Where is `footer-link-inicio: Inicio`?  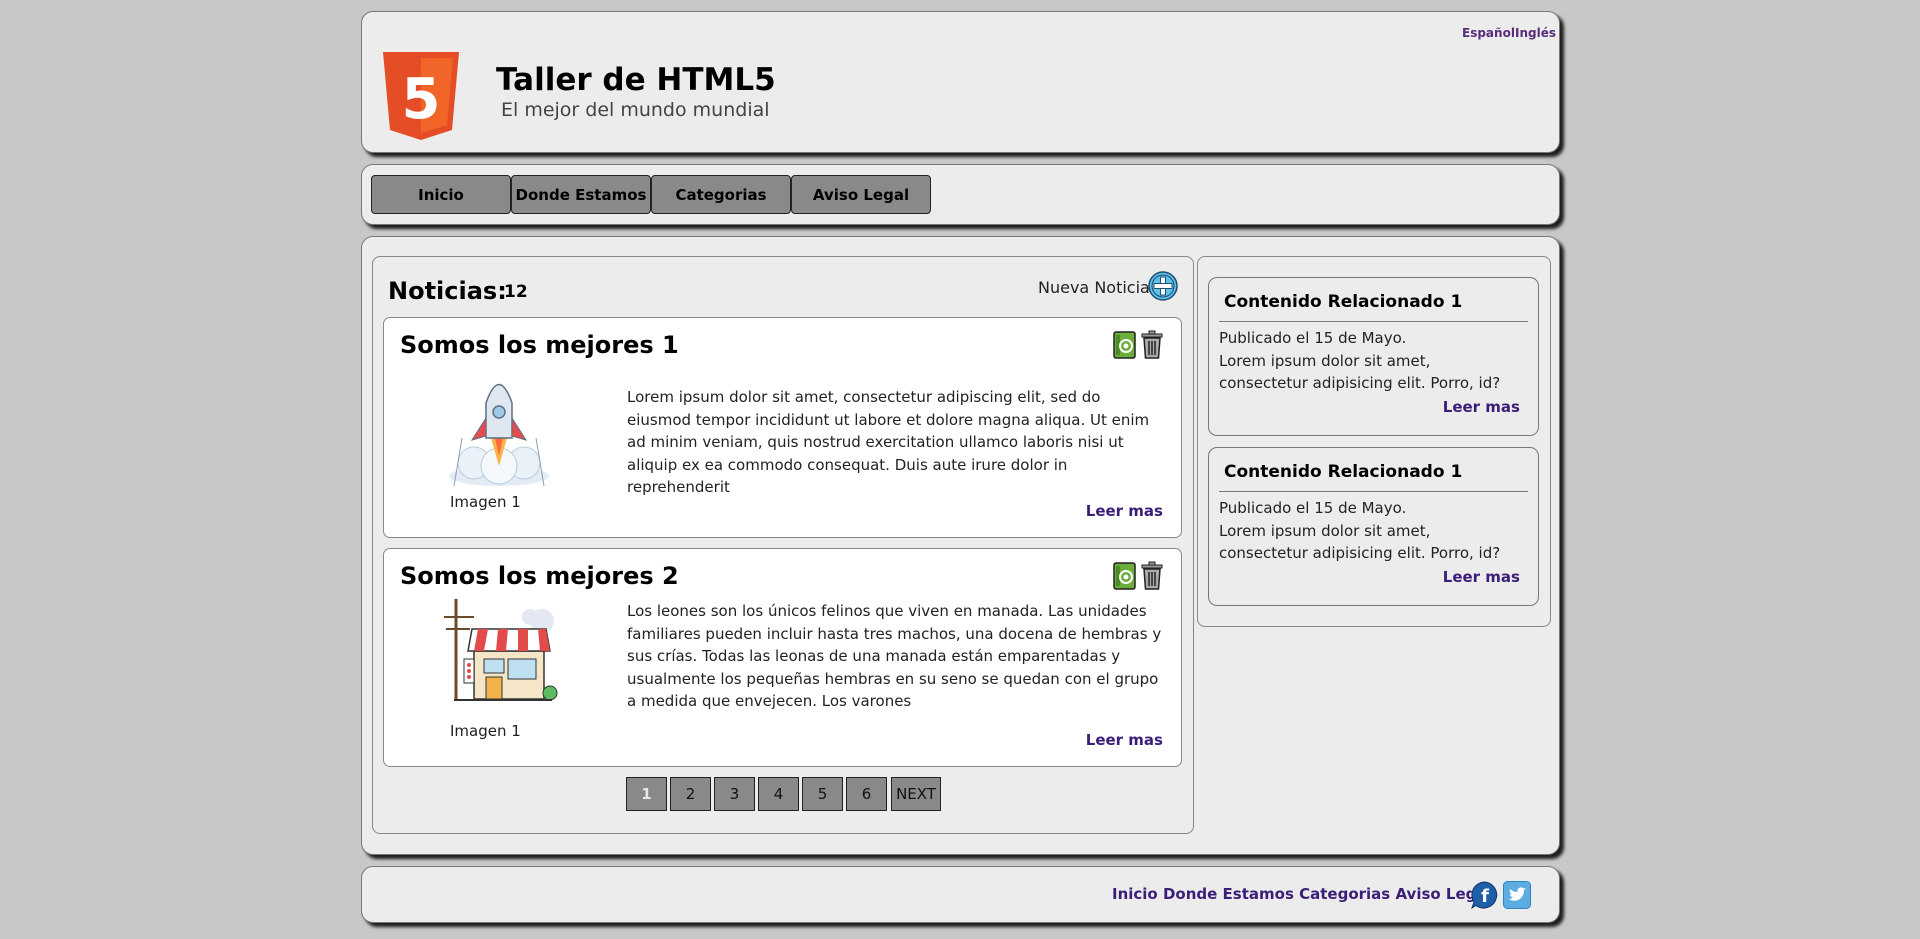 footer-link-inicio: Inicio is located at coordinates (1135, 894).